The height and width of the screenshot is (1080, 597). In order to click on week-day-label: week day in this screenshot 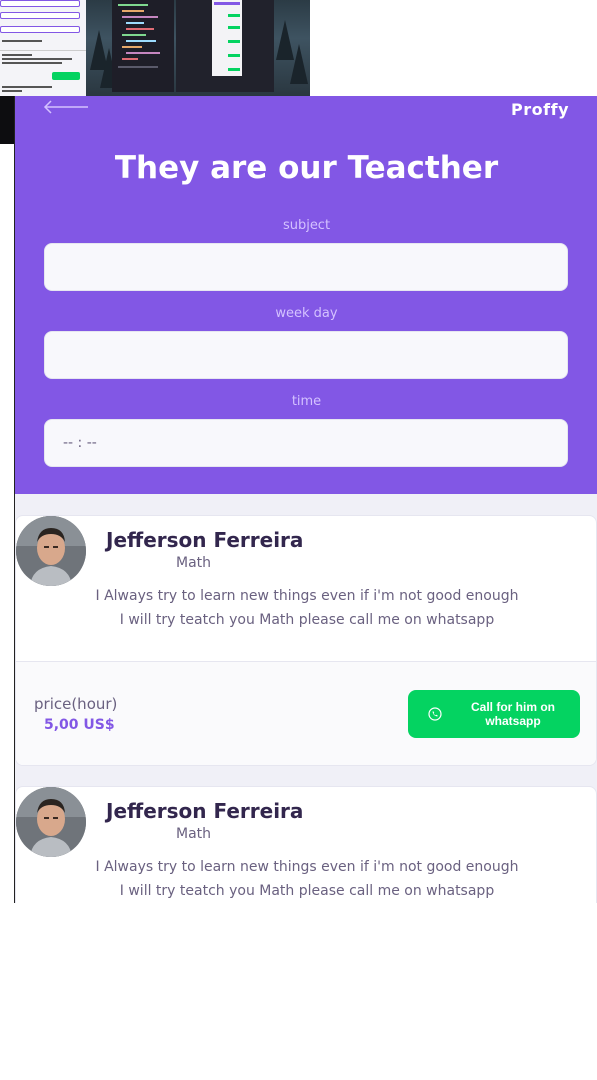, I will do `click(306, 313)`.